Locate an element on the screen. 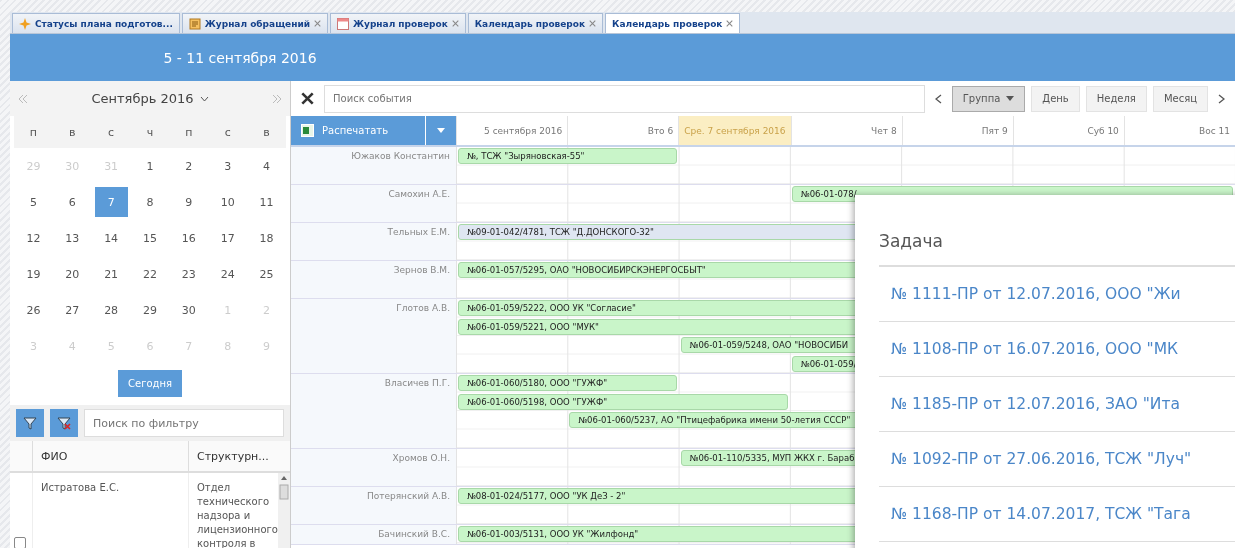 Image resolution: width=1235 pixels, height=548 pixels. tab-label: Журнал обращений is located at coordinates (257, 23).